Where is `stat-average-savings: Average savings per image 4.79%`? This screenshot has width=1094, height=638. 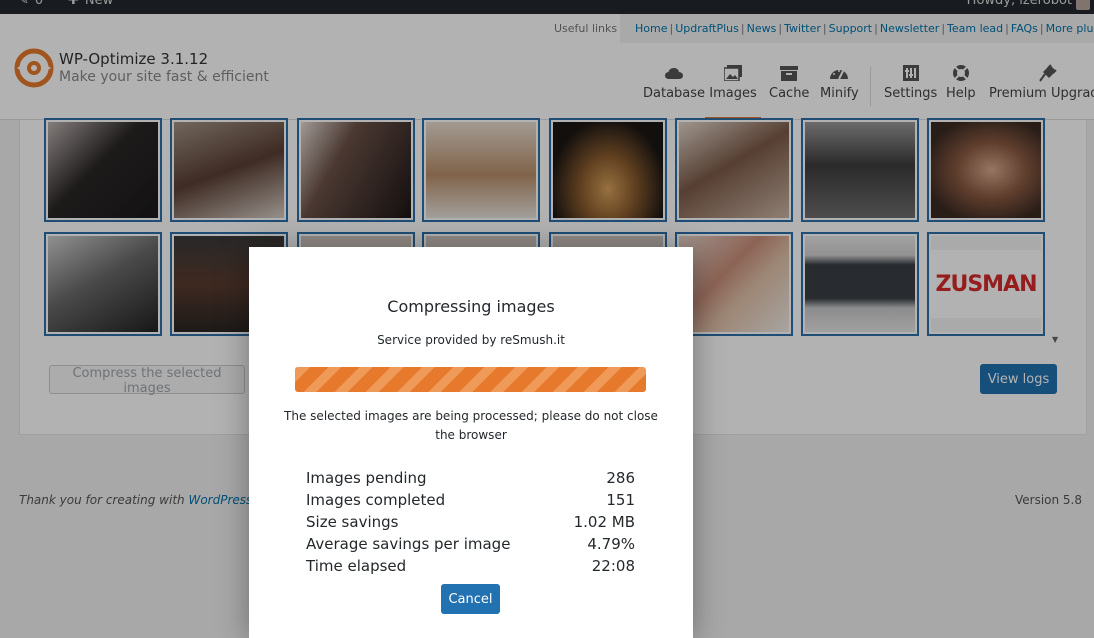
stat-average-savings: Average savings per image 4.79% is located at coordinates (470, 544).